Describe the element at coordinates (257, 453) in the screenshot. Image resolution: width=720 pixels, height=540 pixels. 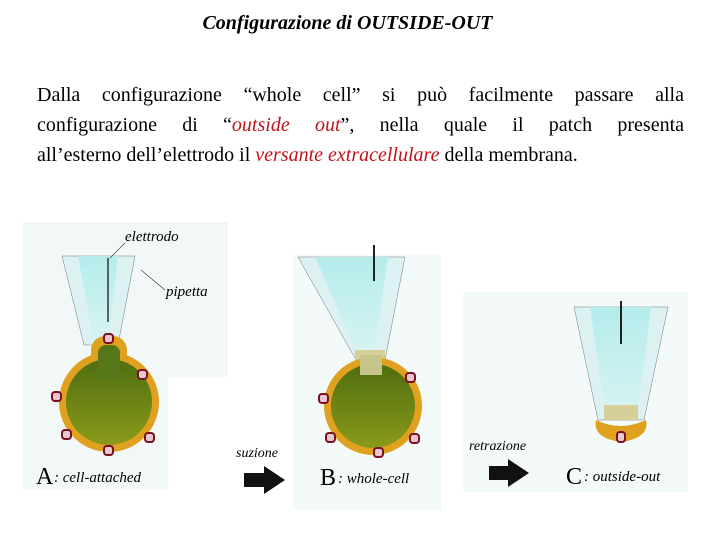
I see `arrow-suction-label: suzione` at that location.